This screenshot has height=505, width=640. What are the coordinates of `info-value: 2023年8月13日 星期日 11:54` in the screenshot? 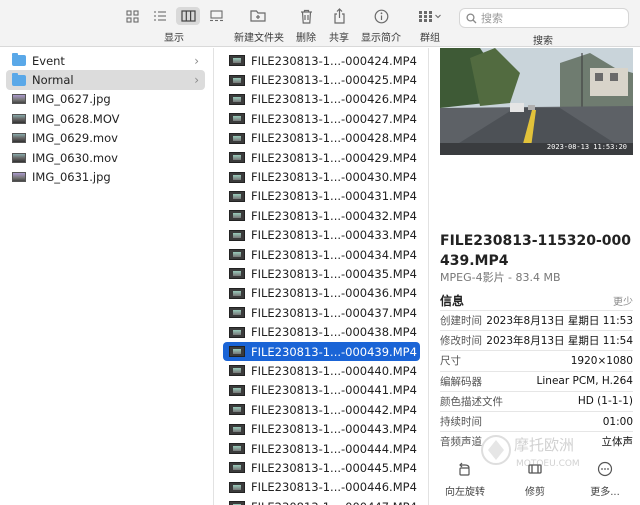 It's located at (559, 341).